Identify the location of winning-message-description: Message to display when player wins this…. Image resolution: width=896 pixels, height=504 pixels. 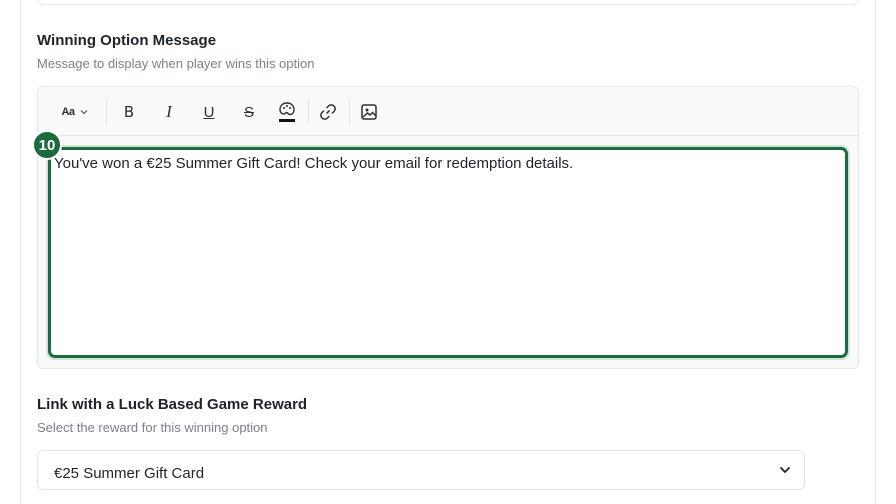
(176, 63).